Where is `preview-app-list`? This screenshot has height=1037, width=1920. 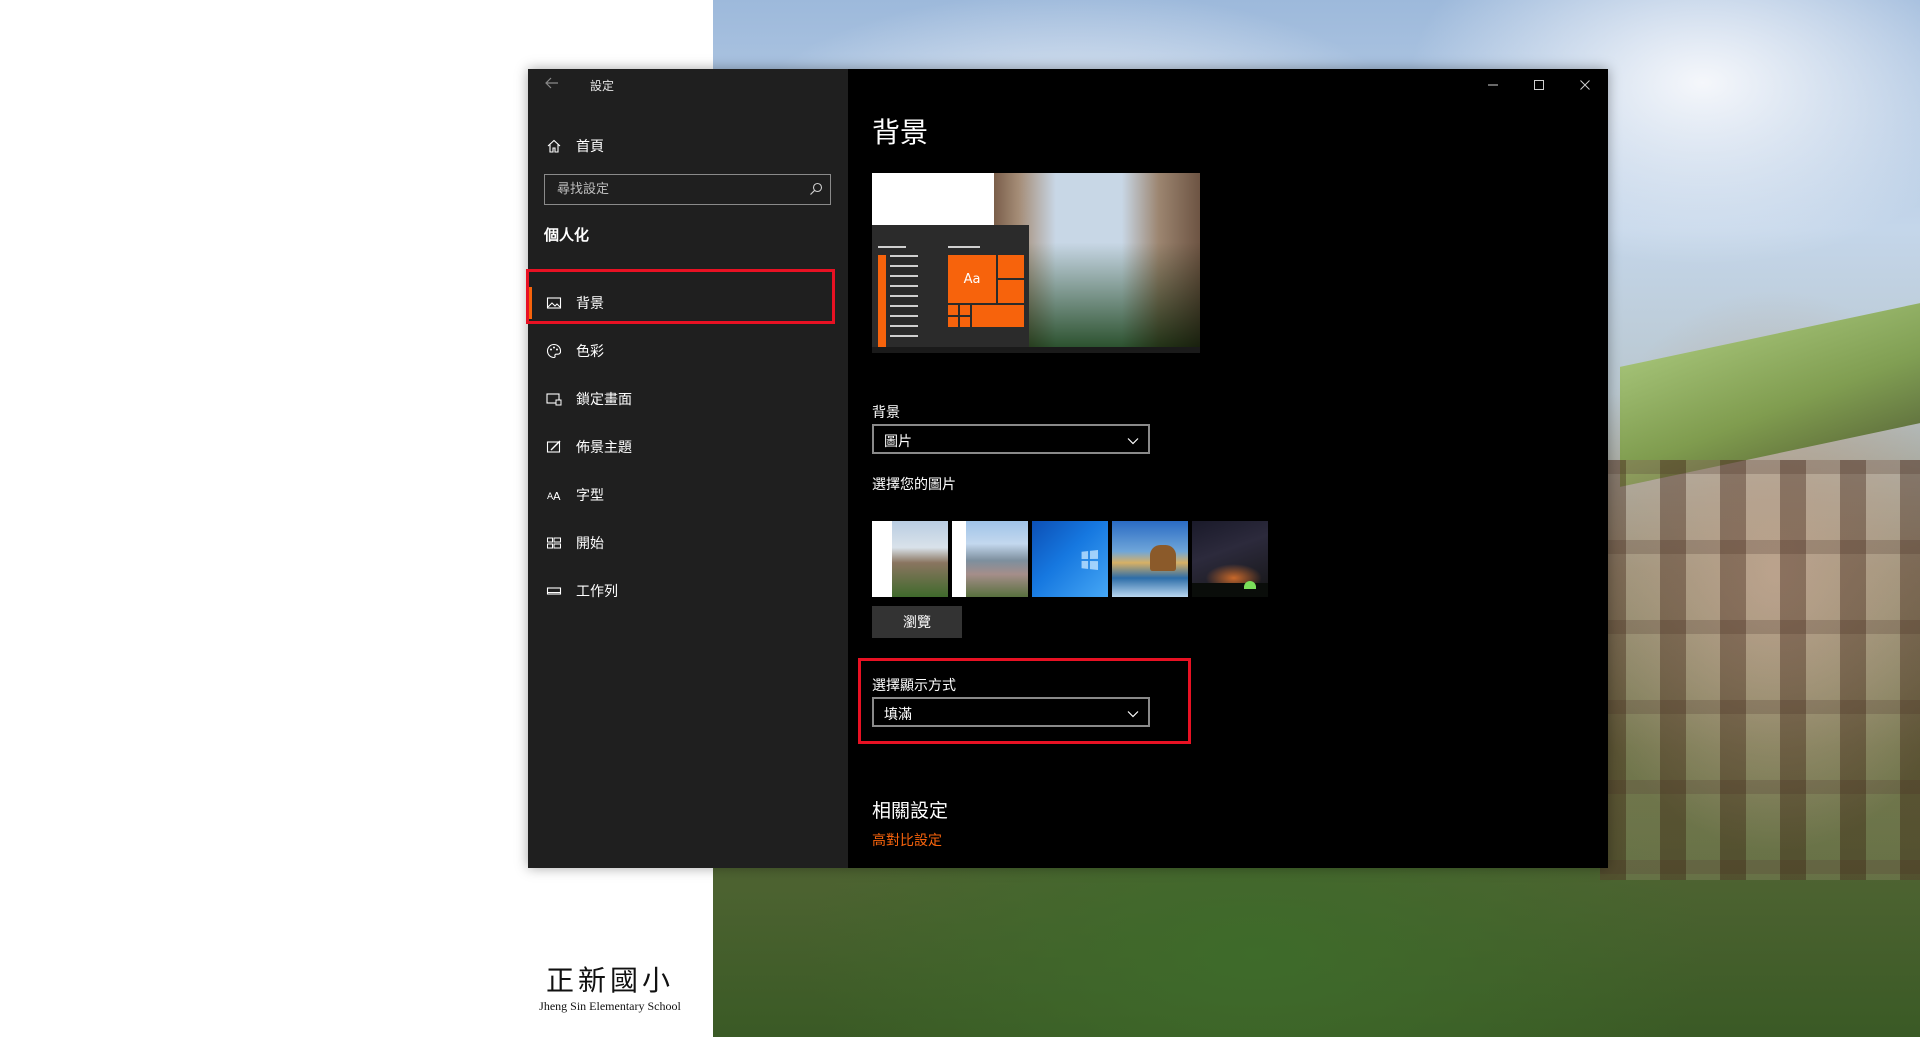
preview-app-list is located at coordinates (905, 300).